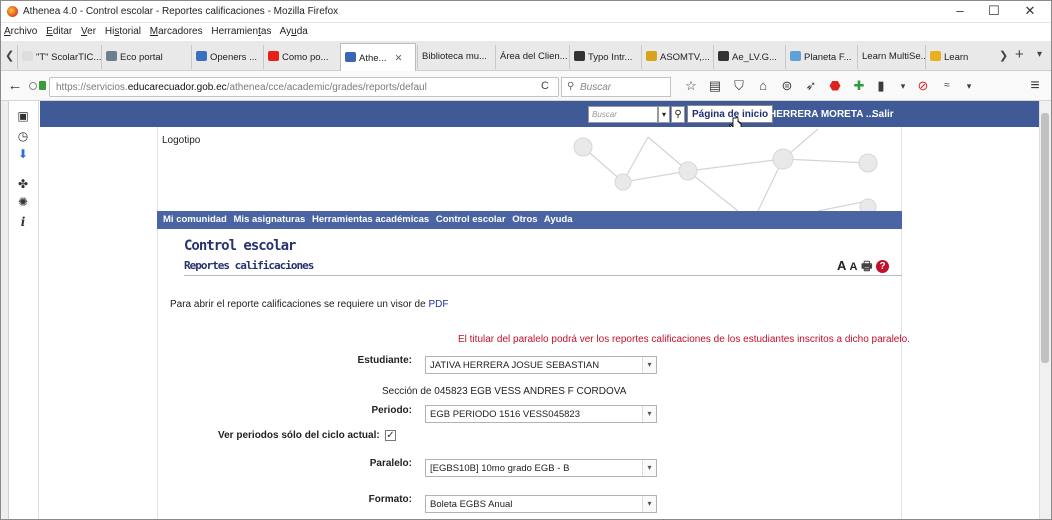 The width and height of the screenshot is (1052, 520). What do you see at coordinates (1035, 86) in the screenshot?
I see `hamburger-menu-icon: ≡` at bounding box center [1035, 86].